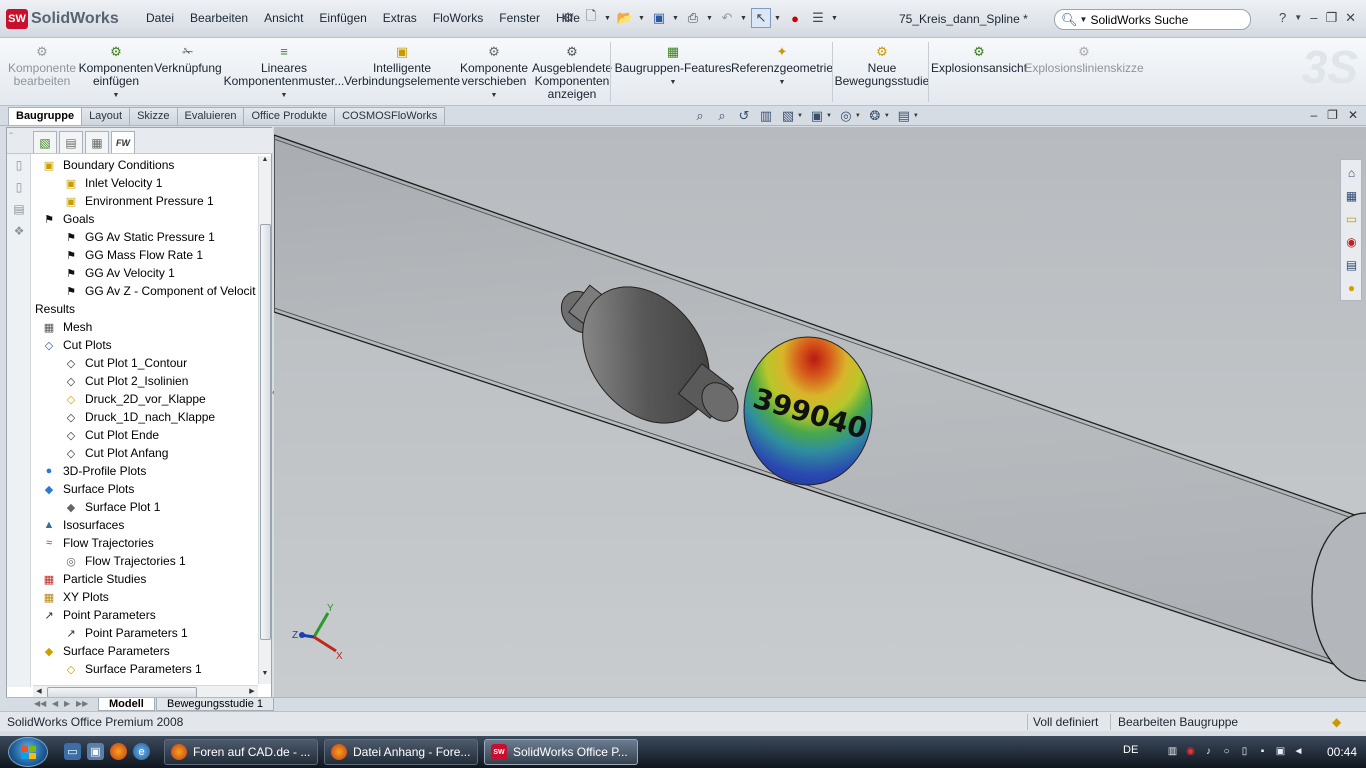 This screenshot has width=1366, height=768. I want to click on floworks-analysis-tree-tab-icon: FW, so click(123, 142).